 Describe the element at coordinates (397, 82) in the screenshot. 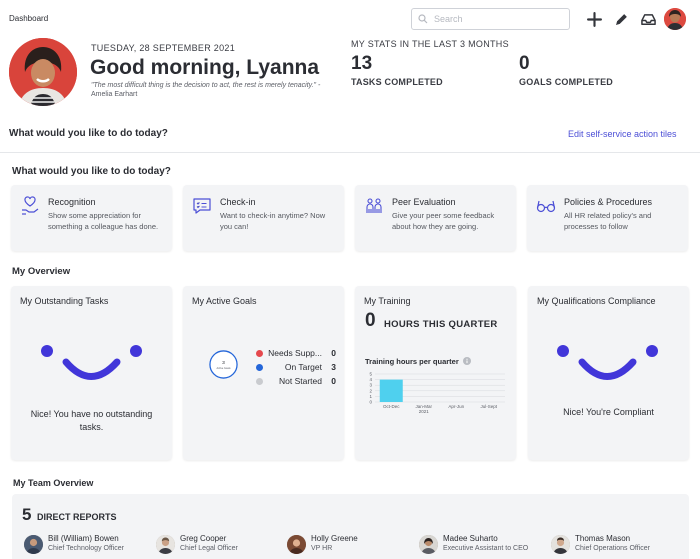

I see `tasks-completed-label: TASKS COMPLETED` at that location.